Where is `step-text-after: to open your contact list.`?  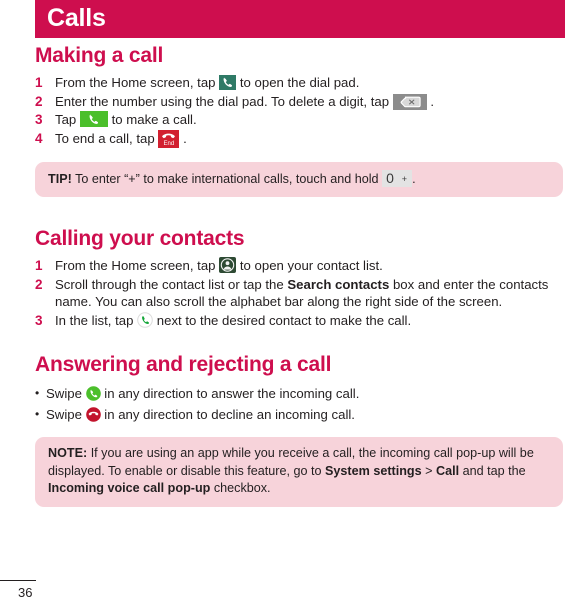
step-text-after: to open your contact list. is located at coordinates (311, 266).